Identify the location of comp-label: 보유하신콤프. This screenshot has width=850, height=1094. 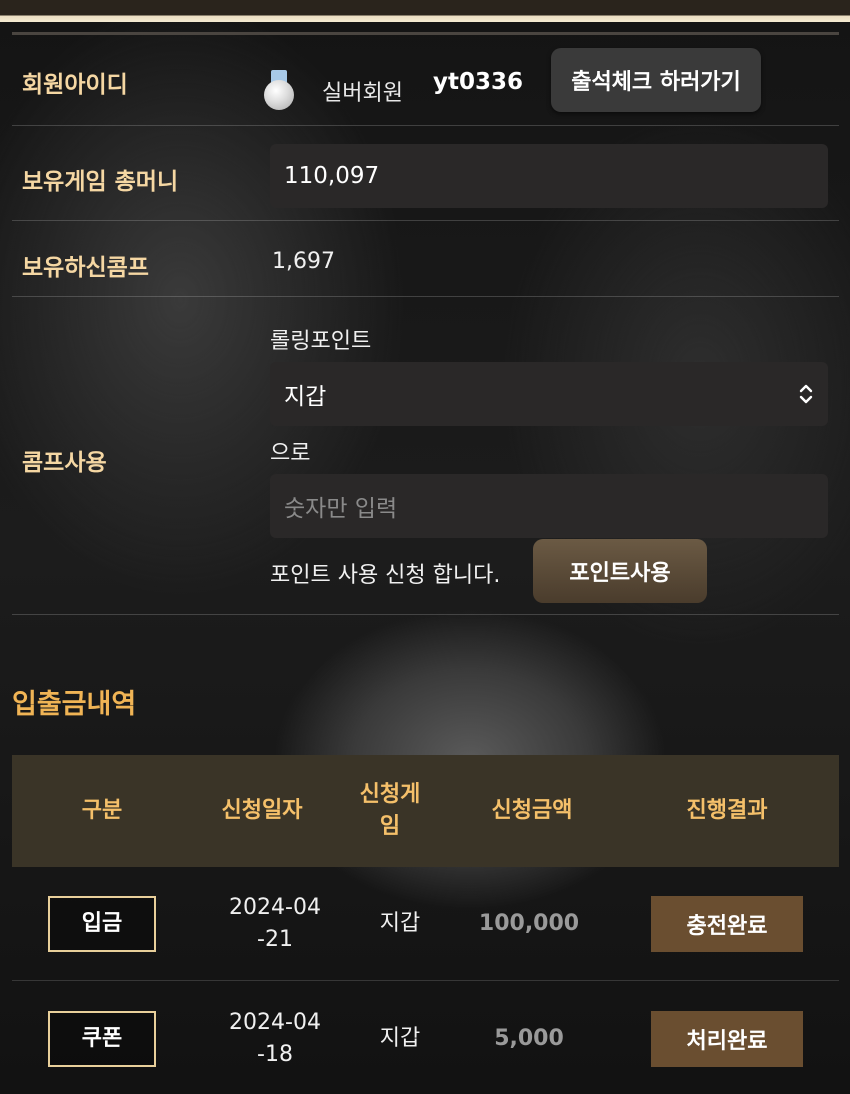
(85, 268).